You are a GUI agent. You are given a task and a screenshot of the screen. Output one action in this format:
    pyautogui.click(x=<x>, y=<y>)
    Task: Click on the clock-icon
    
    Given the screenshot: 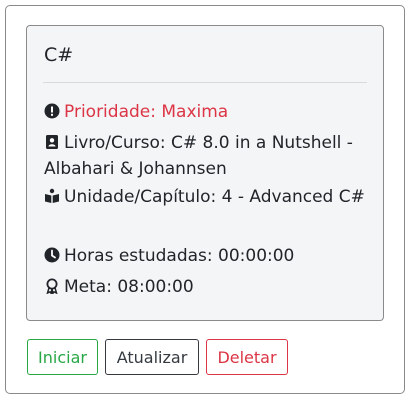 What is the action you would take?
    pyautogui.click(x=52, y=255)
    